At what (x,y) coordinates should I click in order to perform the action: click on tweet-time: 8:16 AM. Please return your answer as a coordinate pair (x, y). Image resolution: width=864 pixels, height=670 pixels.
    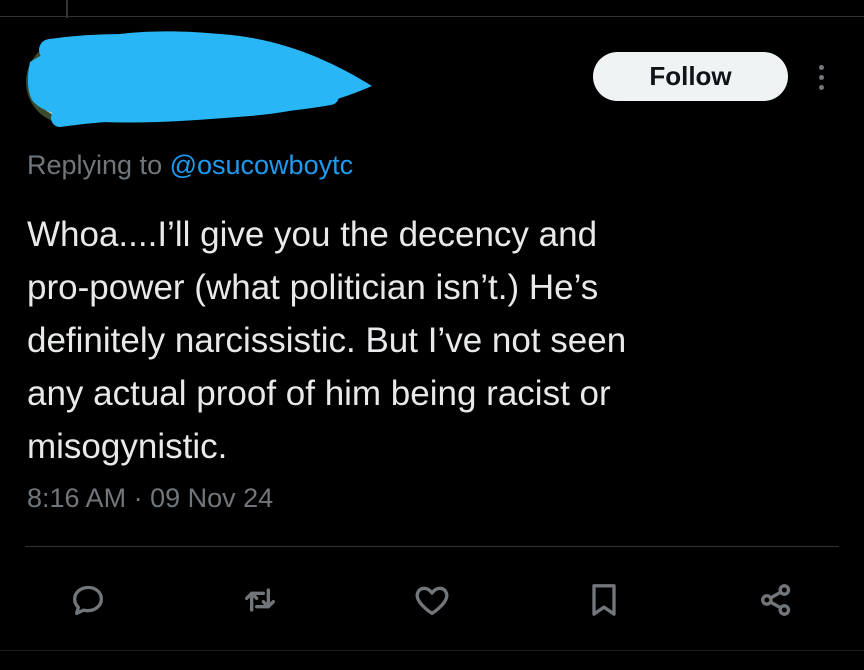
    Looking at the image, I should click on (77, 498).